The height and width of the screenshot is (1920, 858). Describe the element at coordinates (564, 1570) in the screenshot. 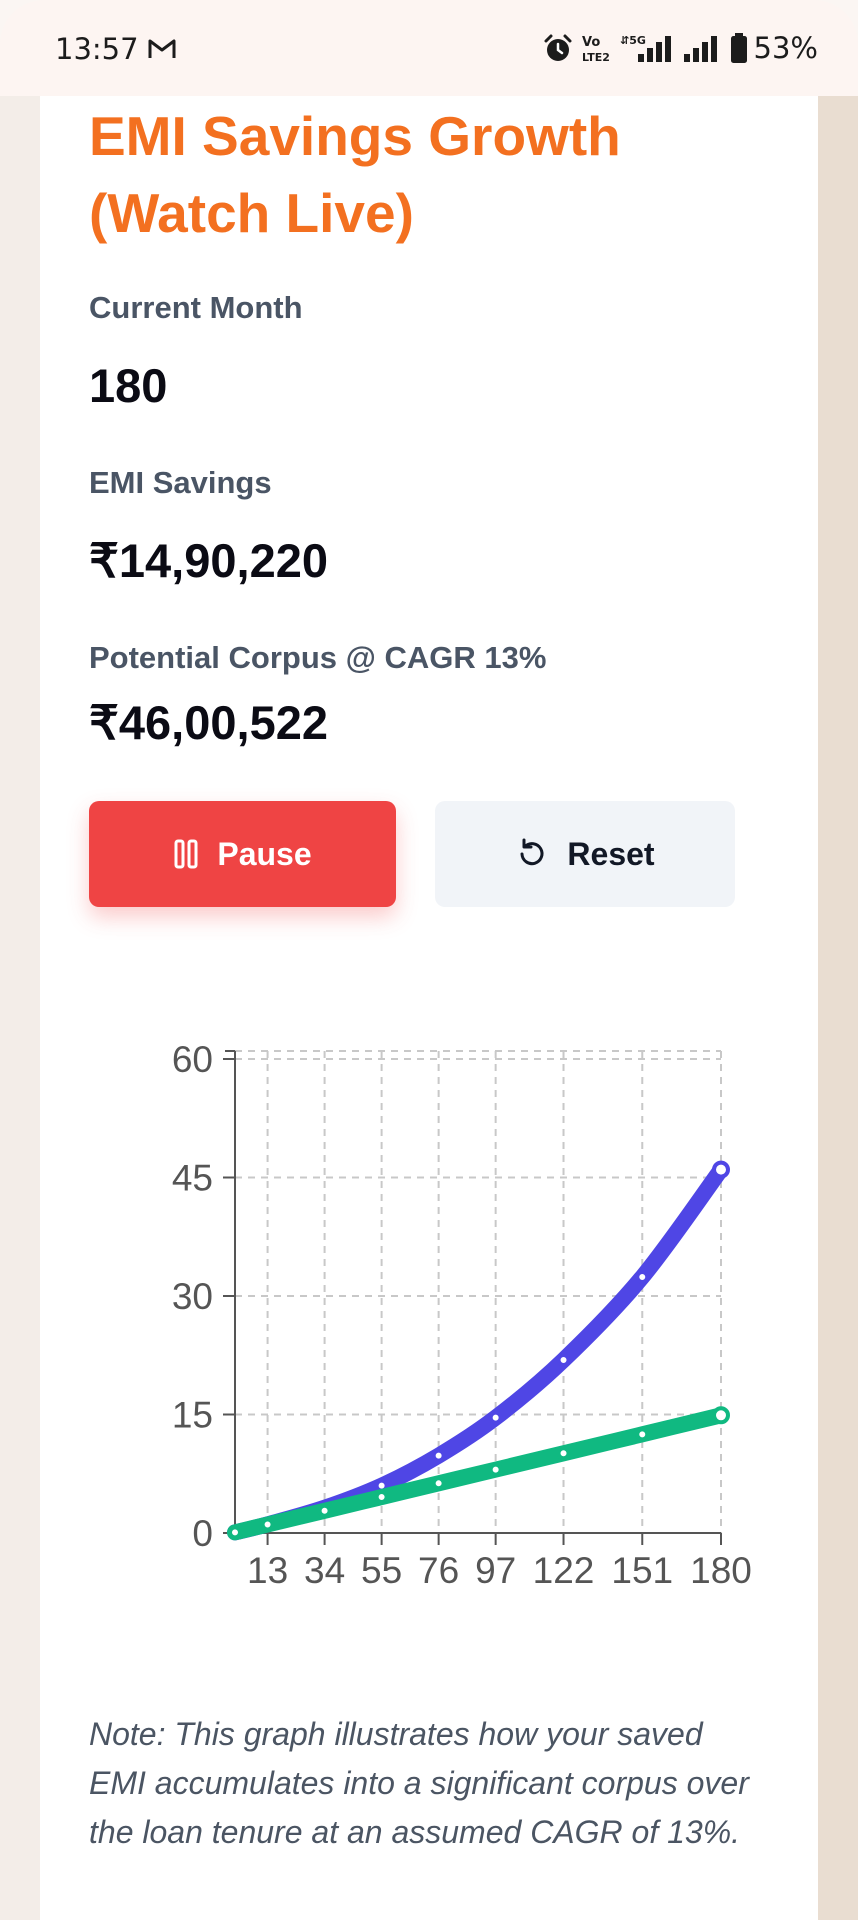

I see `x-tick-label: 122` at that location.